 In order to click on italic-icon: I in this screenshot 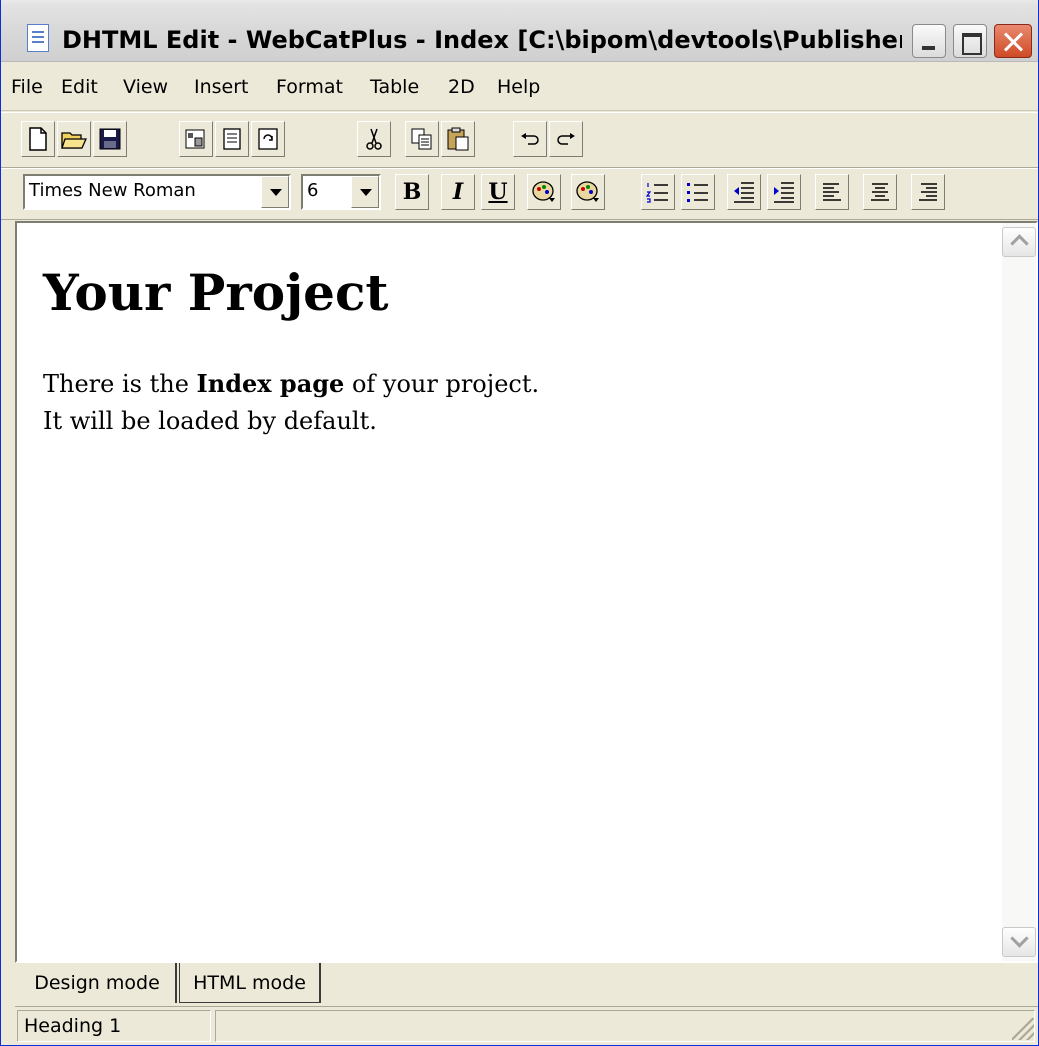, I will do `click(458, 192)`.